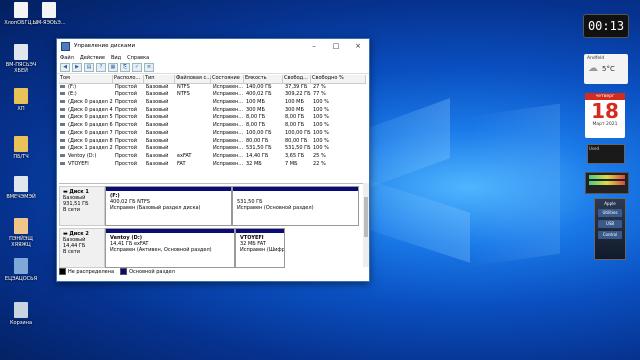  What do you see at coordinates (21, 233) in the screenshot?
I see `desktop-icon: ПЭНЙЭЩ ХЯЯЖЦ` at bounding box center [21, 233].